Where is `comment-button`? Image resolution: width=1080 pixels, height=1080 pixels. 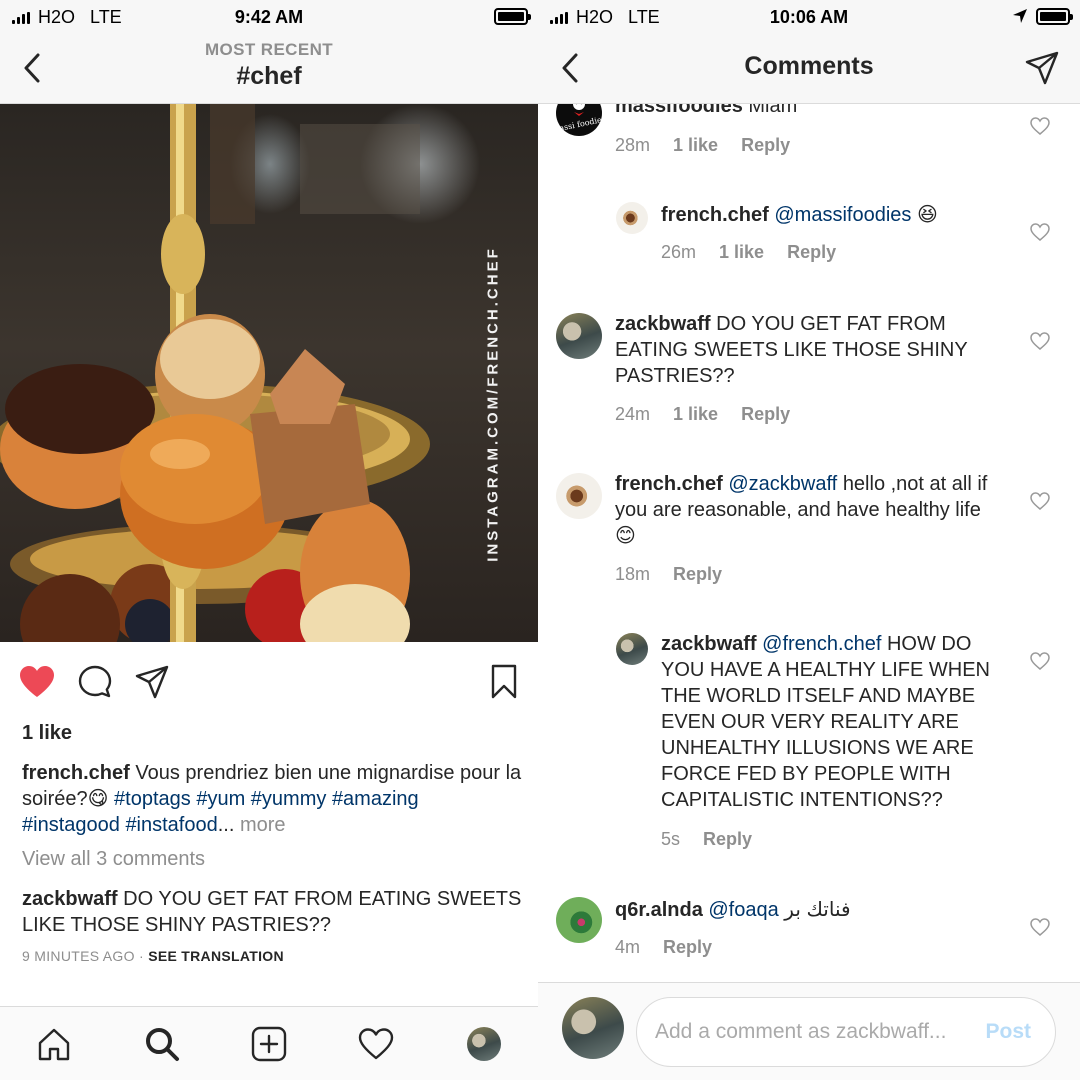
comment-button is located at coordinates (95, 682).